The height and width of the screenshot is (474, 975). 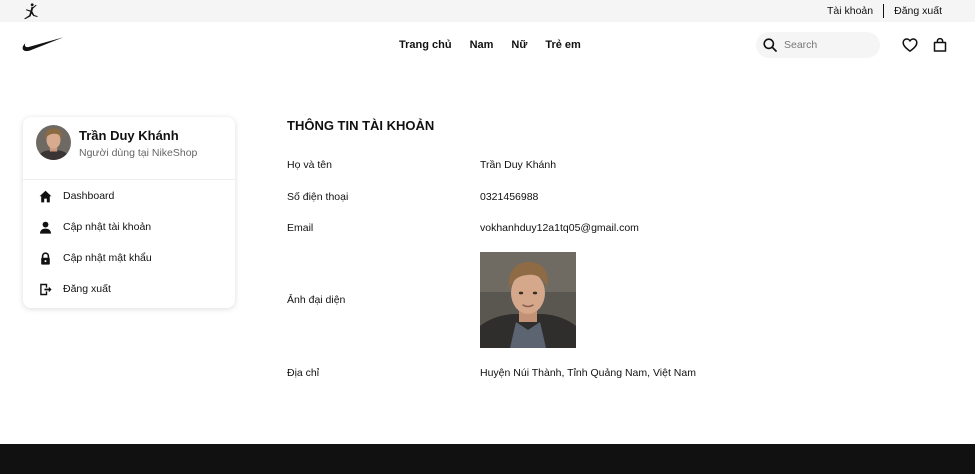 What do you see at coordinates (361, 125) in the screenshot?
I see `page-title: THÔNG TIN TÀI KHOẢN` at bounding box center [361, 125].